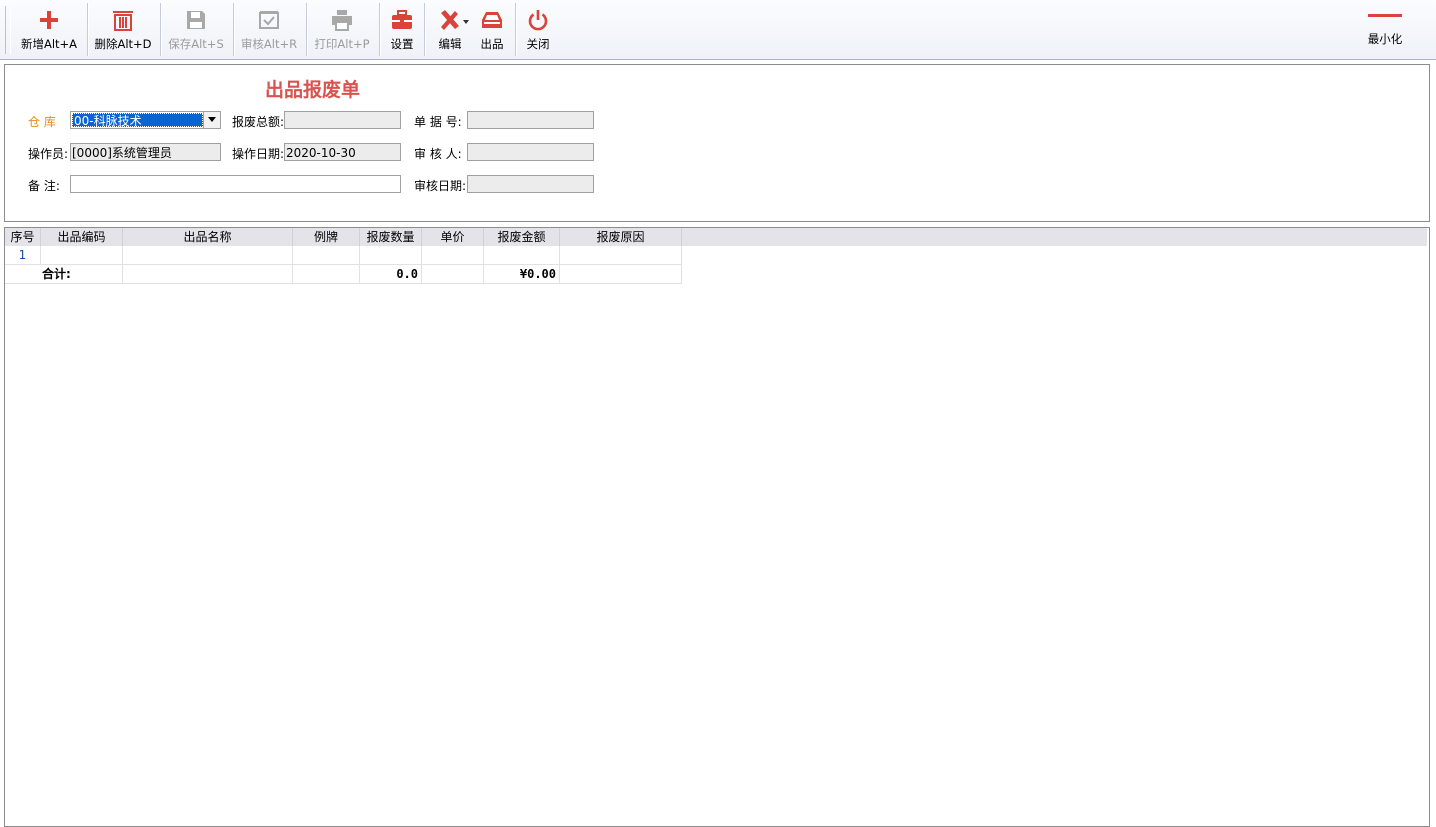 The width and height of the screenshot is (1436, 827). I want to click on close-button: 关闭, so click(538, 29).